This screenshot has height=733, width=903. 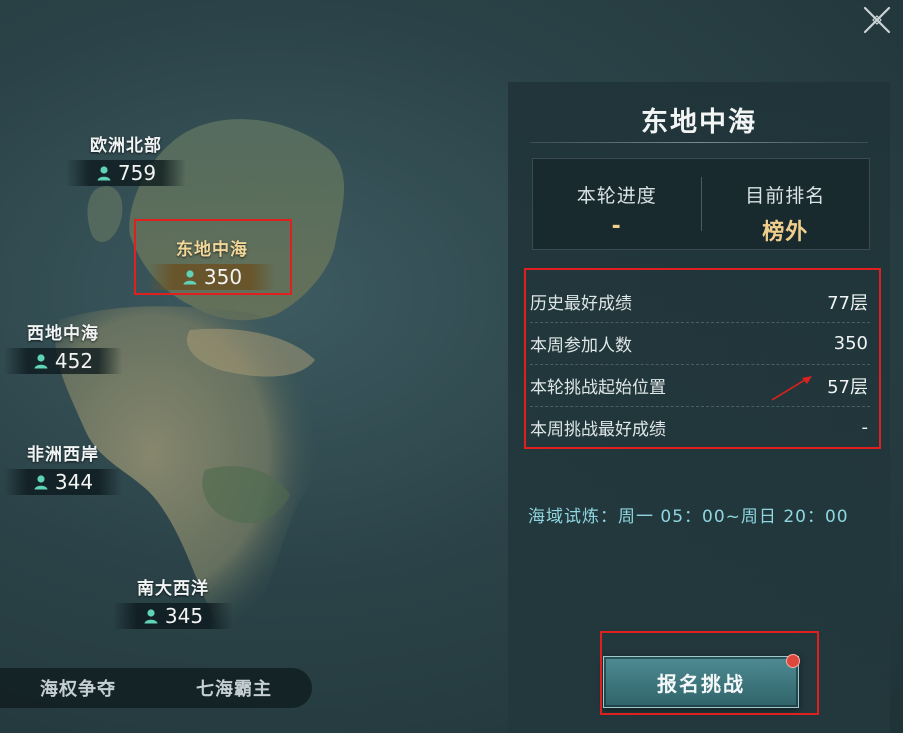 What do you see at coordinates (63, 346) in the screenshot?
I see `region-western-mediterranean: 西地中海 452` at bounding box center [63, 346].